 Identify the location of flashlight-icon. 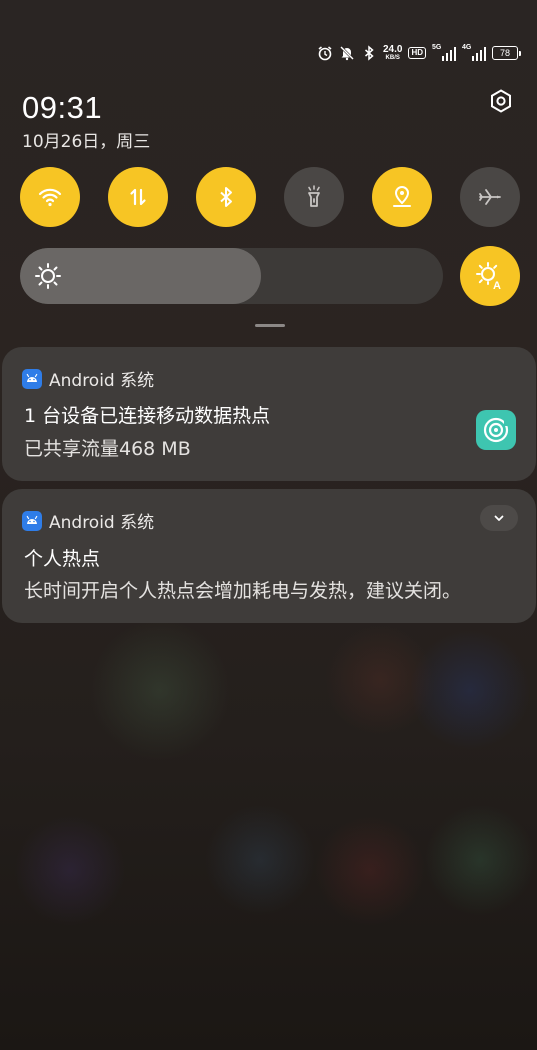
(314, 196).